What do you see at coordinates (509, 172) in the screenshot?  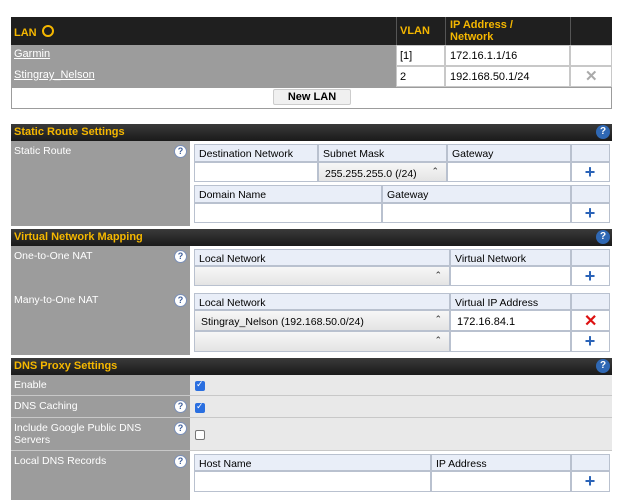 I see `gateway-input` at bounding box center [509, 172].